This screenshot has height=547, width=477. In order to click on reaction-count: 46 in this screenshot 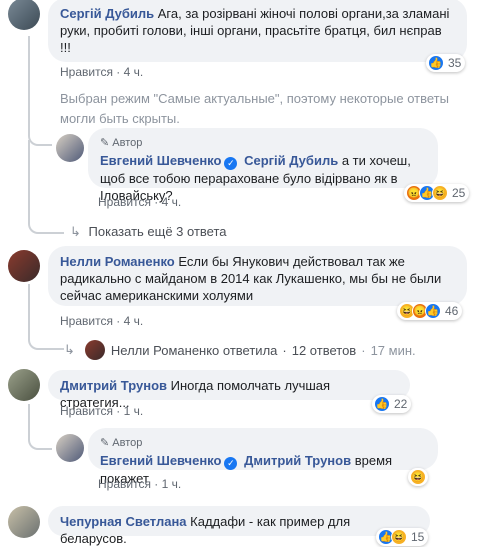, I will do `click(452, 311)`.